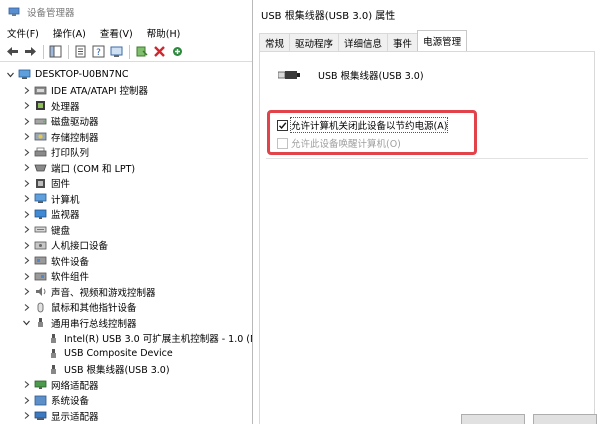 The width and height of the screenshot is (600, 424). I want to click on tree-item-software-component: 软件组件, so click(55, 276).